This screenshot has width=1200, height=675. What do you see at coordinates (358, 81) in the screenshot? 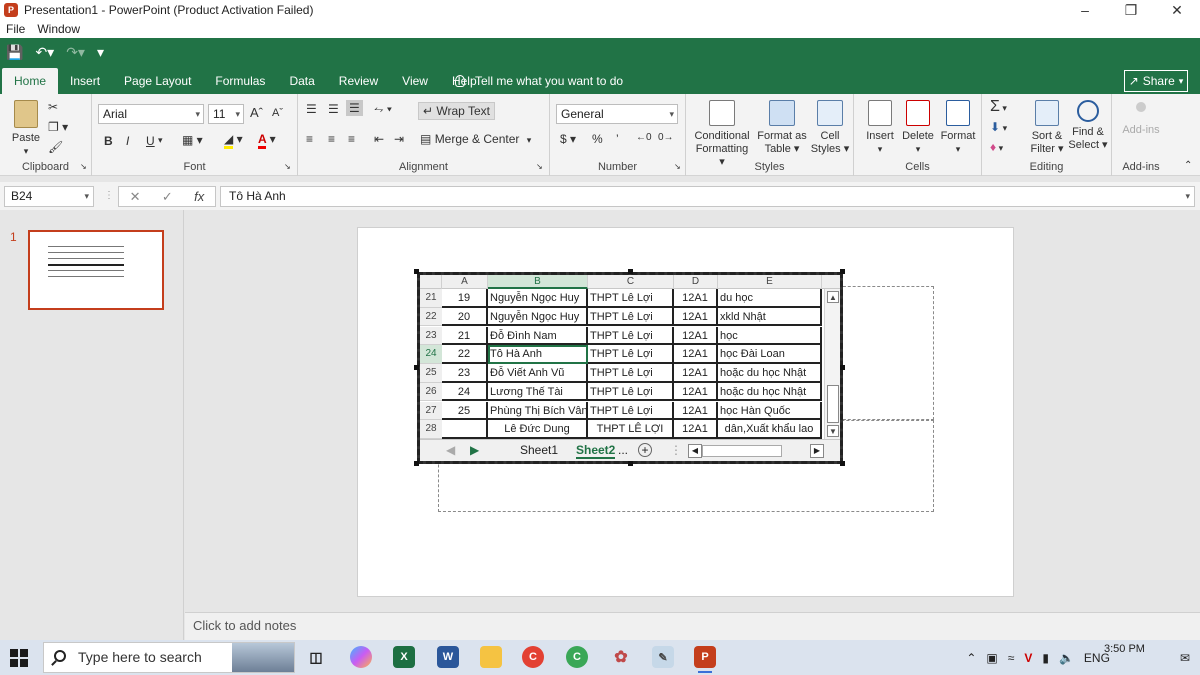
I see `tab-review: Review` at bounding box center [358, 81].